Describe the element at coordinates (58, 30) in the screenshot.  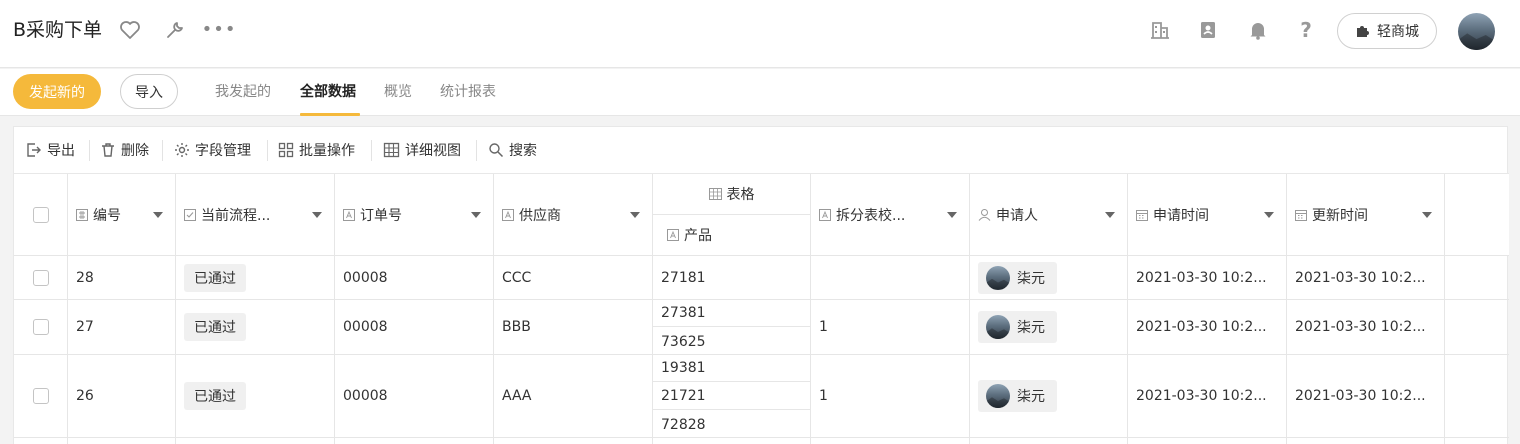
I see `app-title: B采购下单` at that location.